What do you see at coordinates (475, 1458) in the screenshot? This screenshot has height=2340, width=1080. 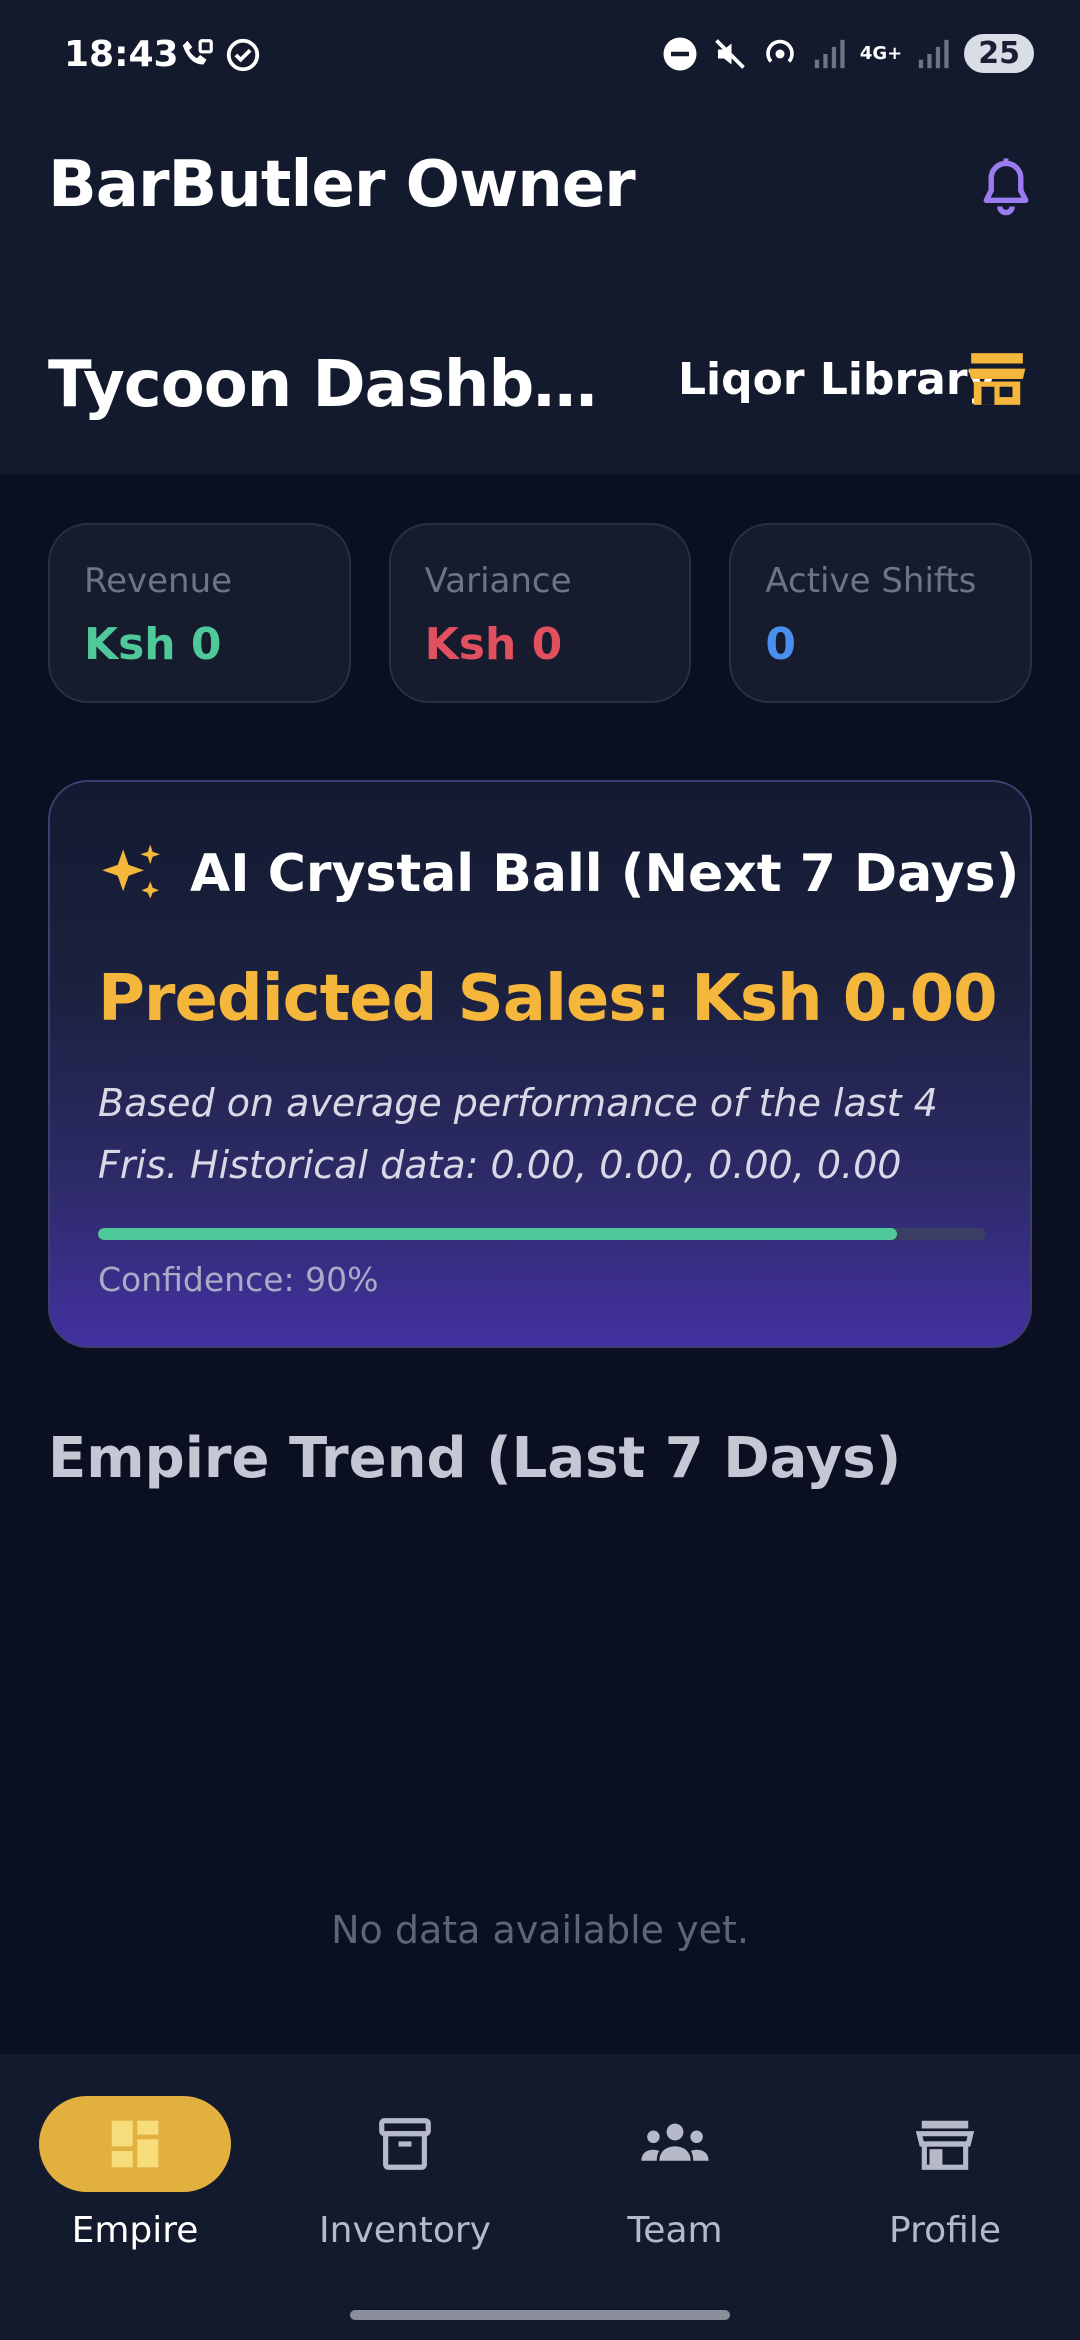 I see `trend-title: Empire Trend (Last 7 Days)` at bounding box center [475, 1458].